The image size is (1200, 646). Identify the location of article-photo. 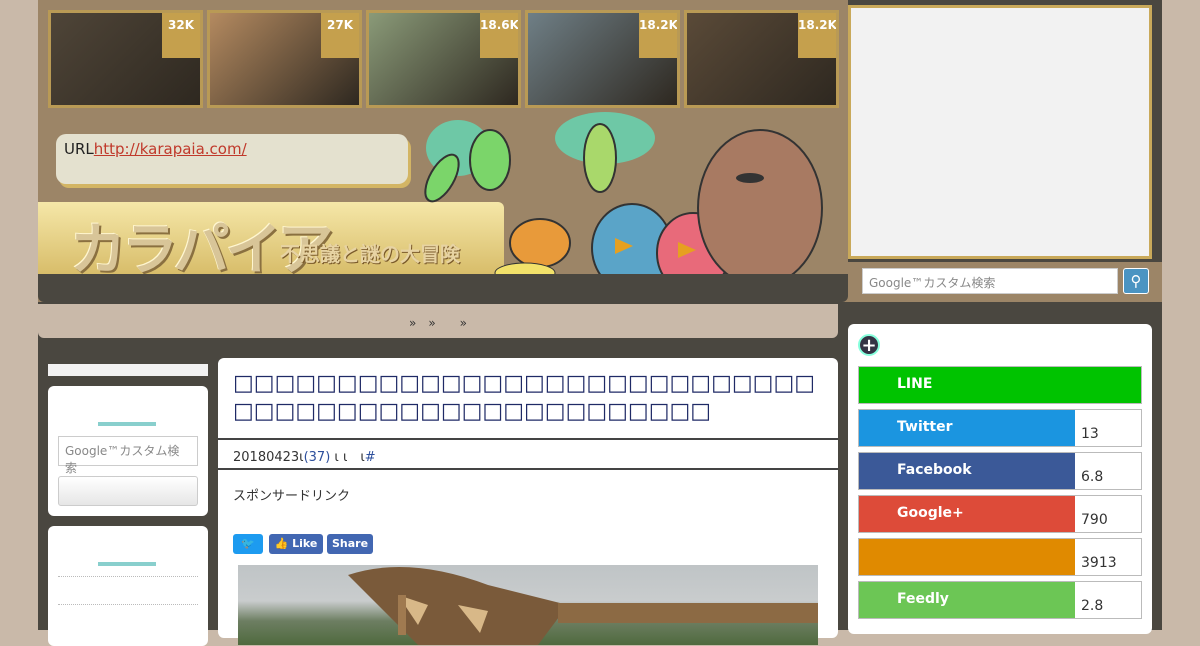
(528, 605).